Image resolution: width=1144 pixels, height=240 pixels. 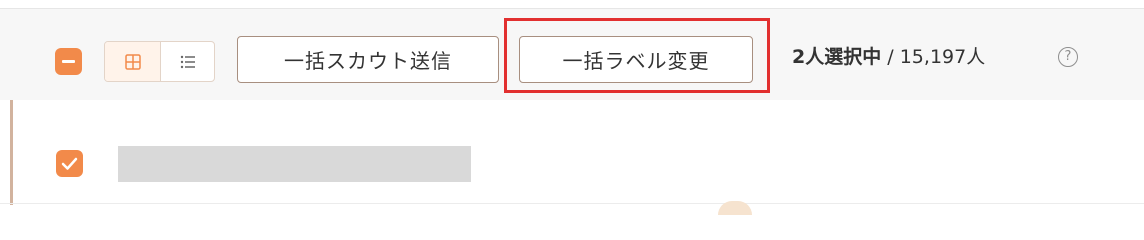 I want to click on grid-view-button, so click(x=133, y=61).